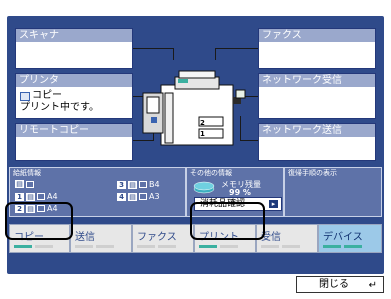 This screenshot has height=299, width=391. I want to click on paper-info-title: 給紙情報, so click(27, 173).